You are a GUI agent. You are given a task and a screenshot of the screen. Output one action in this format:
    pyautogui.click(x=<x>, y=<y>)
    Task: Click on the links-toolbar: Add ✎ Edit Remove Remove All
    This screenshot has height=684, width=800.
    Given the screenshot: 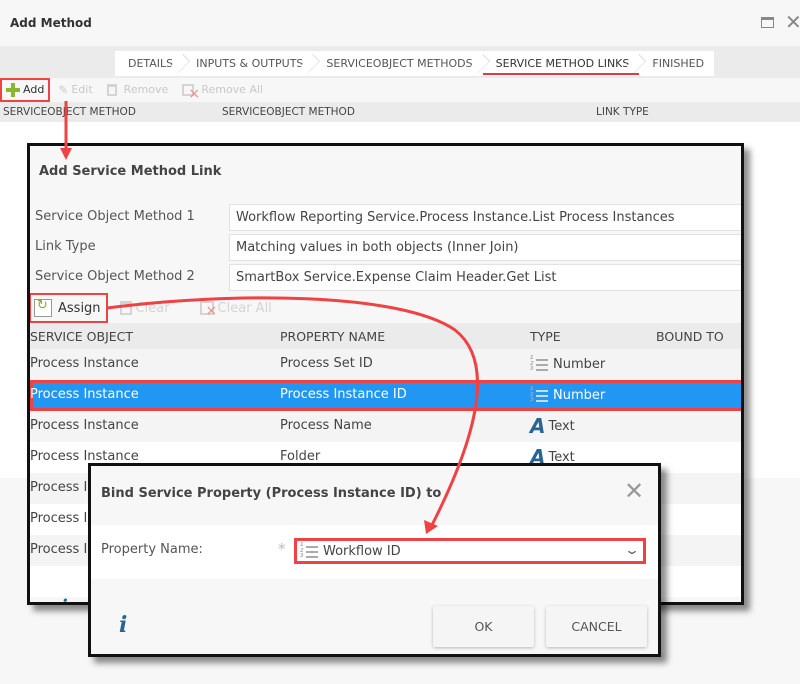 What is the action you would take?
    pyautogui.click(x=400, y=89)
    